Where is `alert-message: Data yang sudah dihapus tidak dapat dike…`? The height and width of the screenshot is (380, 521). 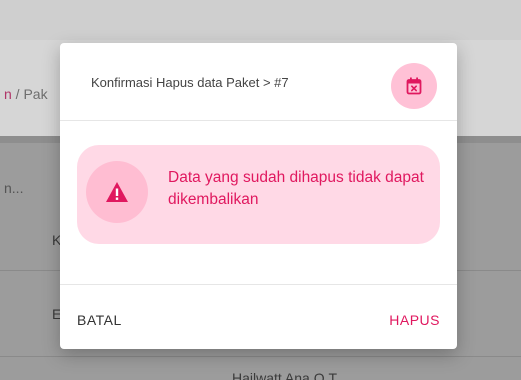 alert-message: Data yang sudah dihapus tidak dapat dike… is located at coordinates (296, 188).